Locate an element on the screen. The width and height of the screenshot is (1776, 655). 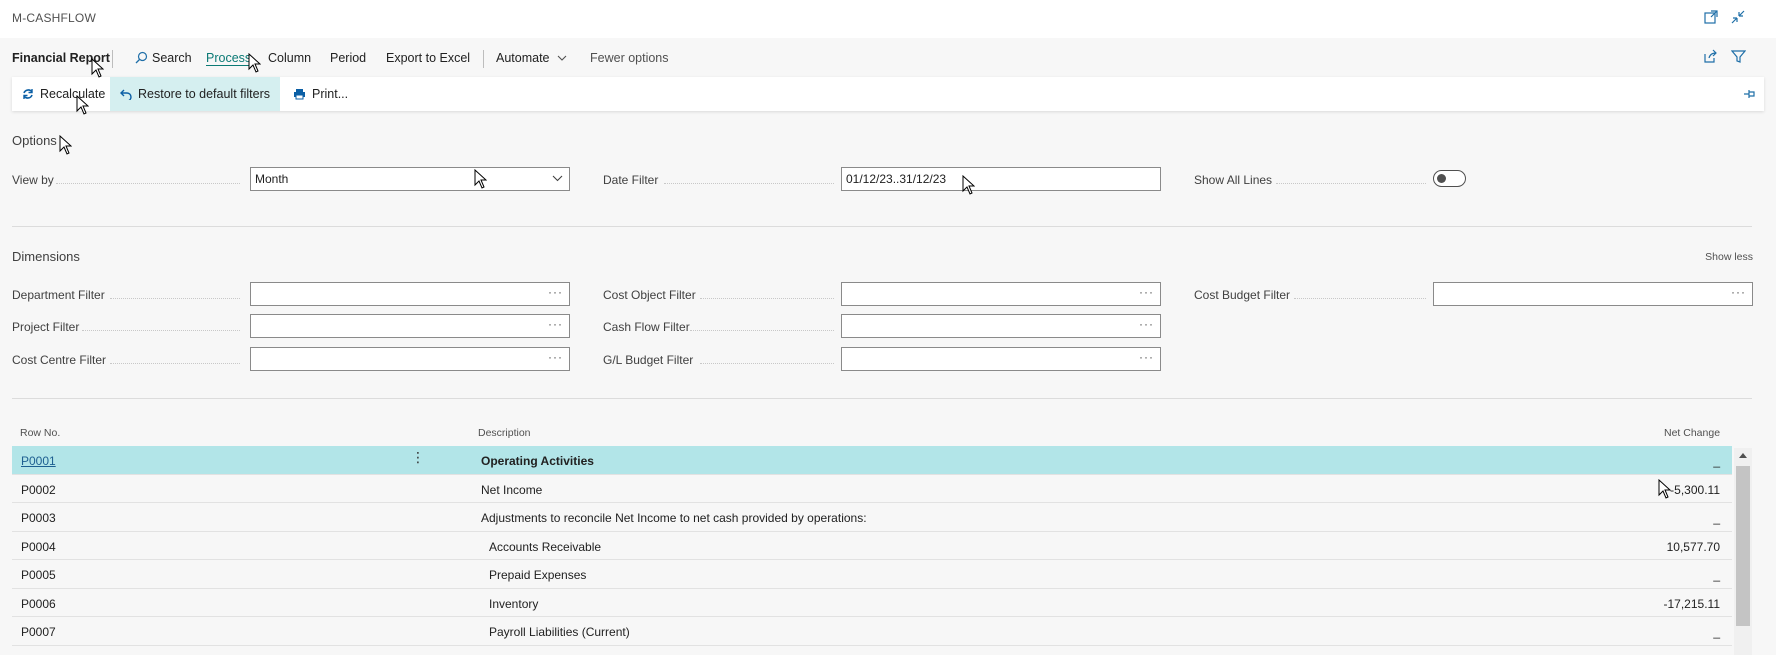
toggle-knob is located at coordinates (1441, 178).